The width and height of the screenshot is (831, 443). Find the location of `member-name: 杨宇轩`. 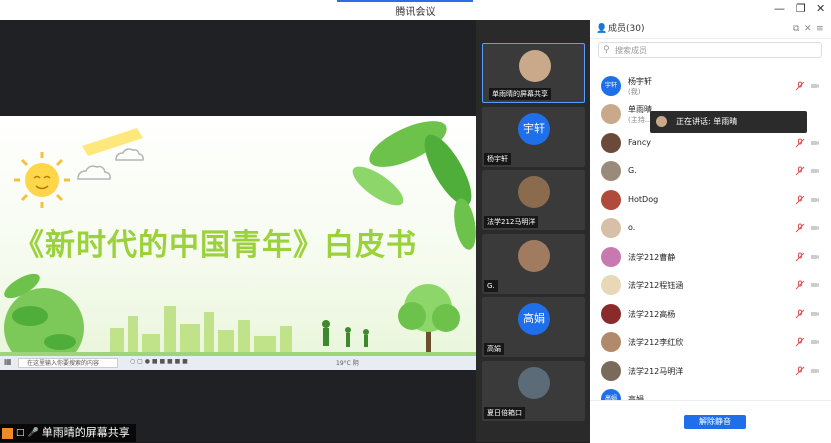

member-name: 杨宇轩 is located at coordinates (640, 81).